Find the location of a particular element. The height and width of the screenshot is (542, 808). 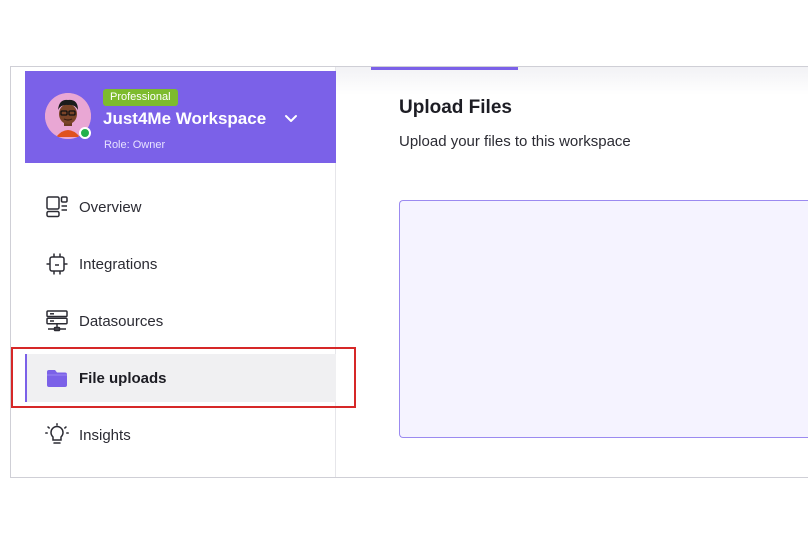

clipped-text-line is located at coordinates (519, 474).